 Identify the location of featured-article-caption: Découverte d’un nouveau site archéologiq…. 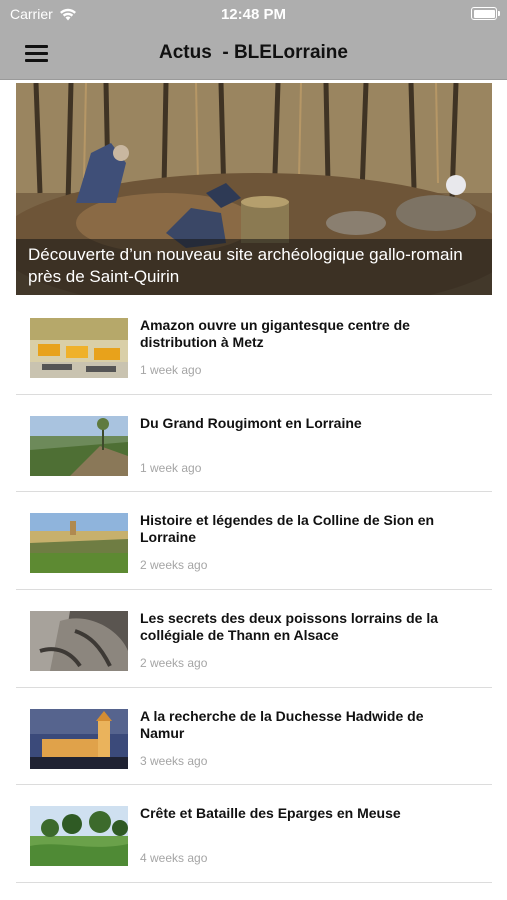
(254, 267).